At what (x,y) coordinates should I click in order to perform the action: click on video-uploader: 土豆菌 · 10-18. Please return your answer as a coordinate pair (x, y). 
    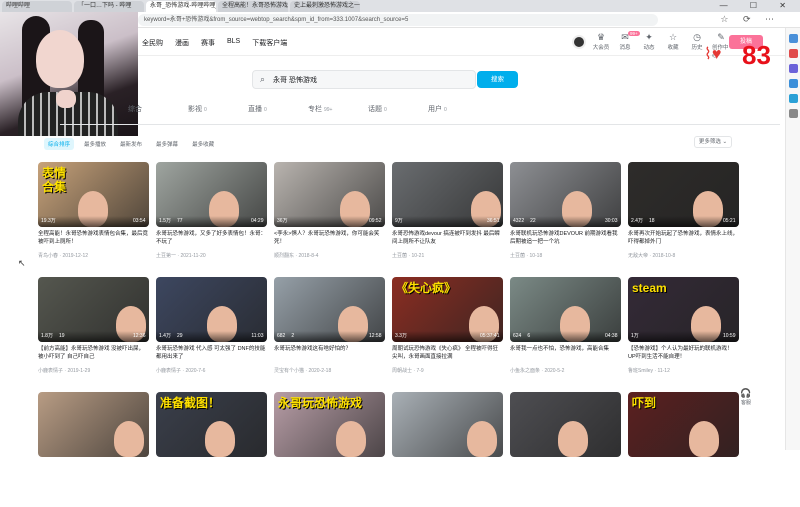
    Looking at the image, I should click on (526, 255).